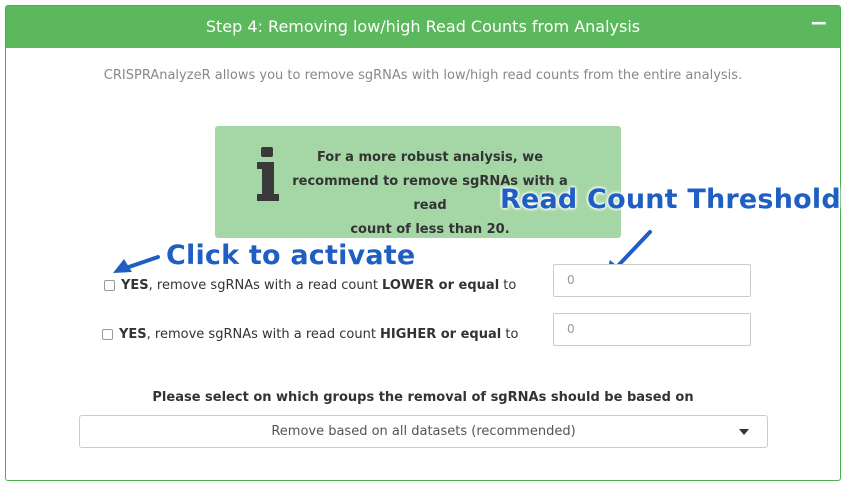 The image size is (846, 489). Describe the element at coordinates (291, 255) in the screenshot. I see `annotation-activate: Click to activate` at that location.